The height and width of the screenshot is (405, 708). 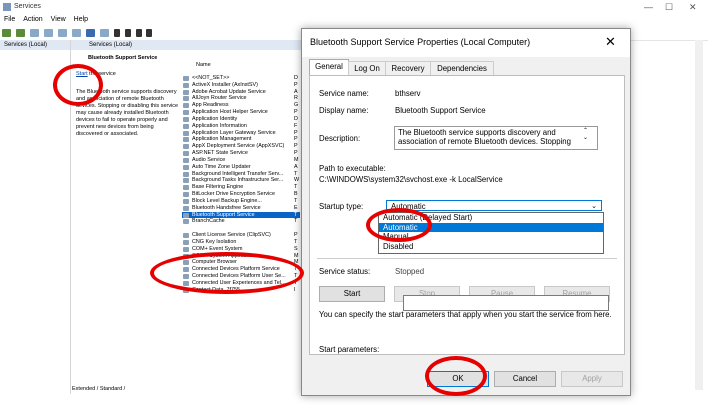 I want to click on service-row: Background Tasks Infrastructure Ser... W, so click(x=241, y=180).